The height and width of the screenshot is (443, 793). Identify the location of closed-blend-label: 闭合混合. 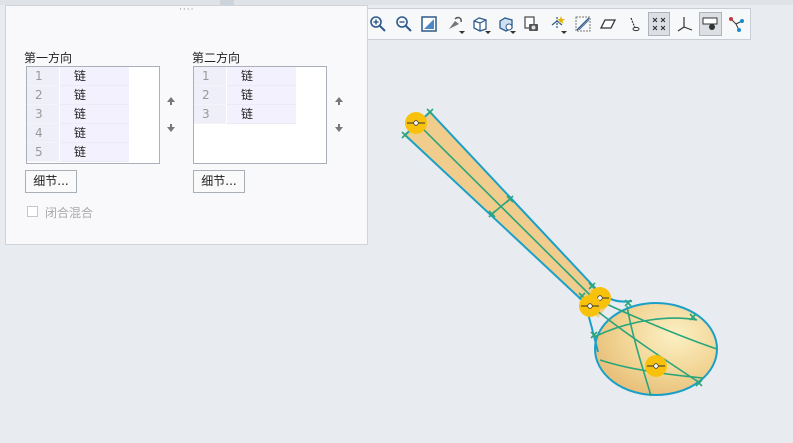
(69, 213).